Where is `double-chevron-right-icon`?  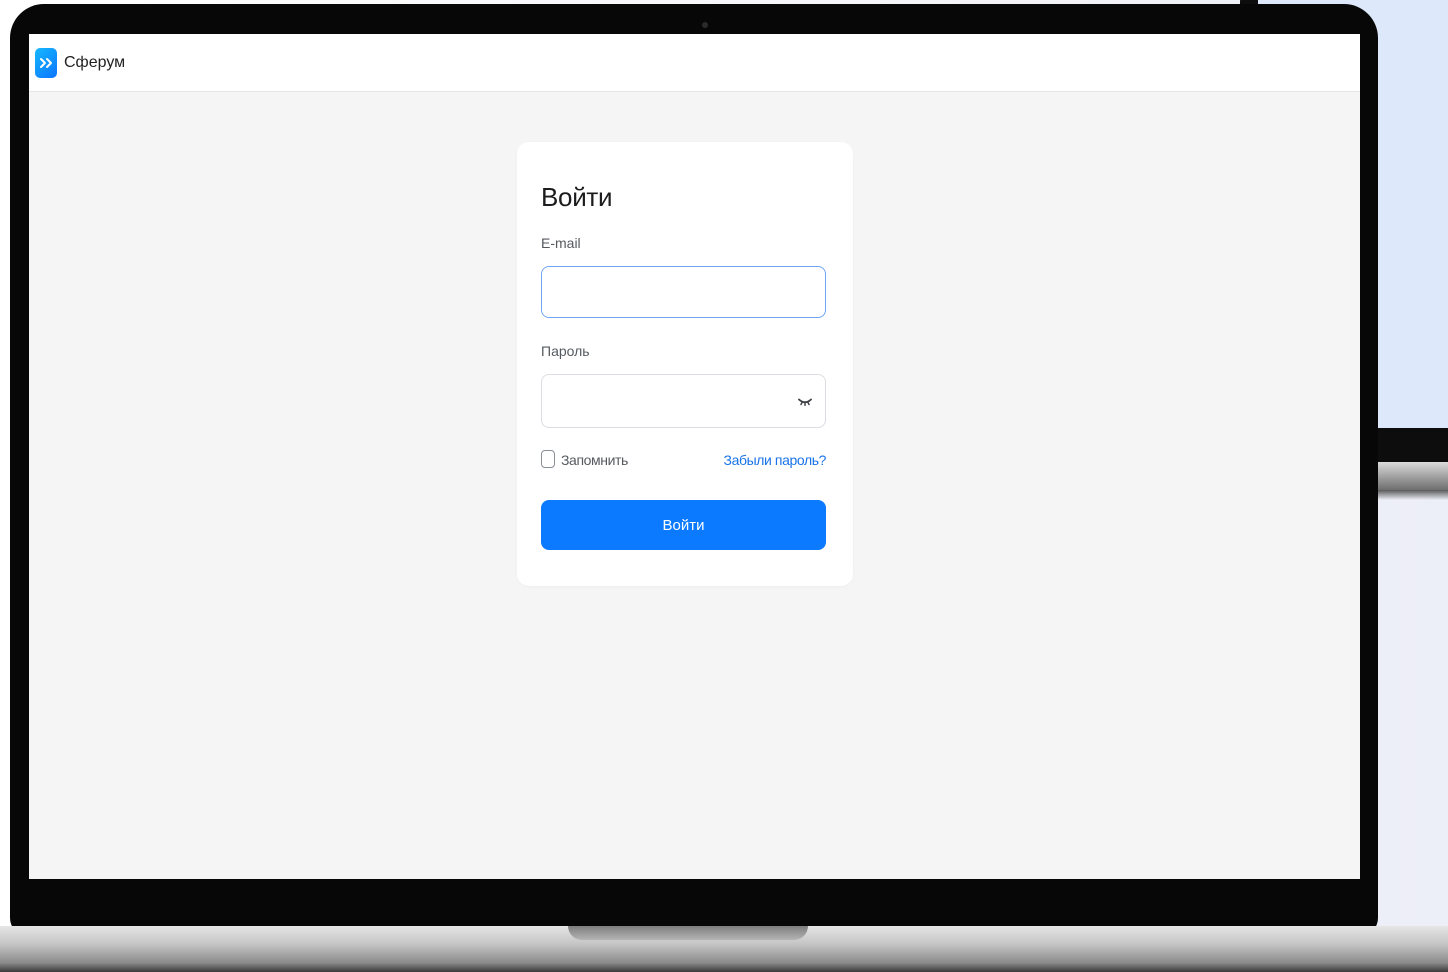
double-chevron-right-icon is located at coordinates (46, 62).